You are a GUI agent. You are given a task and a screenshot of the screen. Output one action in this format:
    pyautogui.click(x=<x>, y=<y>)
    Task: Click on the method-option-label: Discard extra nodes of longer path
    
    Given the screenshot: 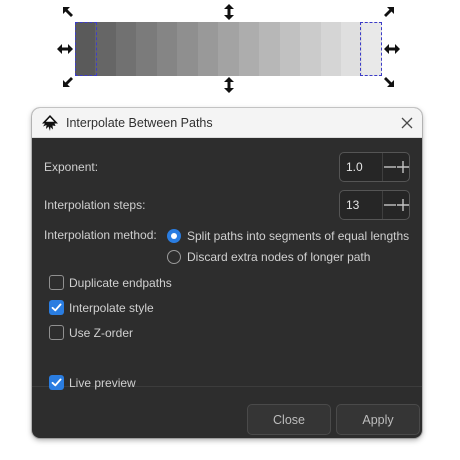 What is the action you would take?
    pyautogui.click(x=279, y=257)
    